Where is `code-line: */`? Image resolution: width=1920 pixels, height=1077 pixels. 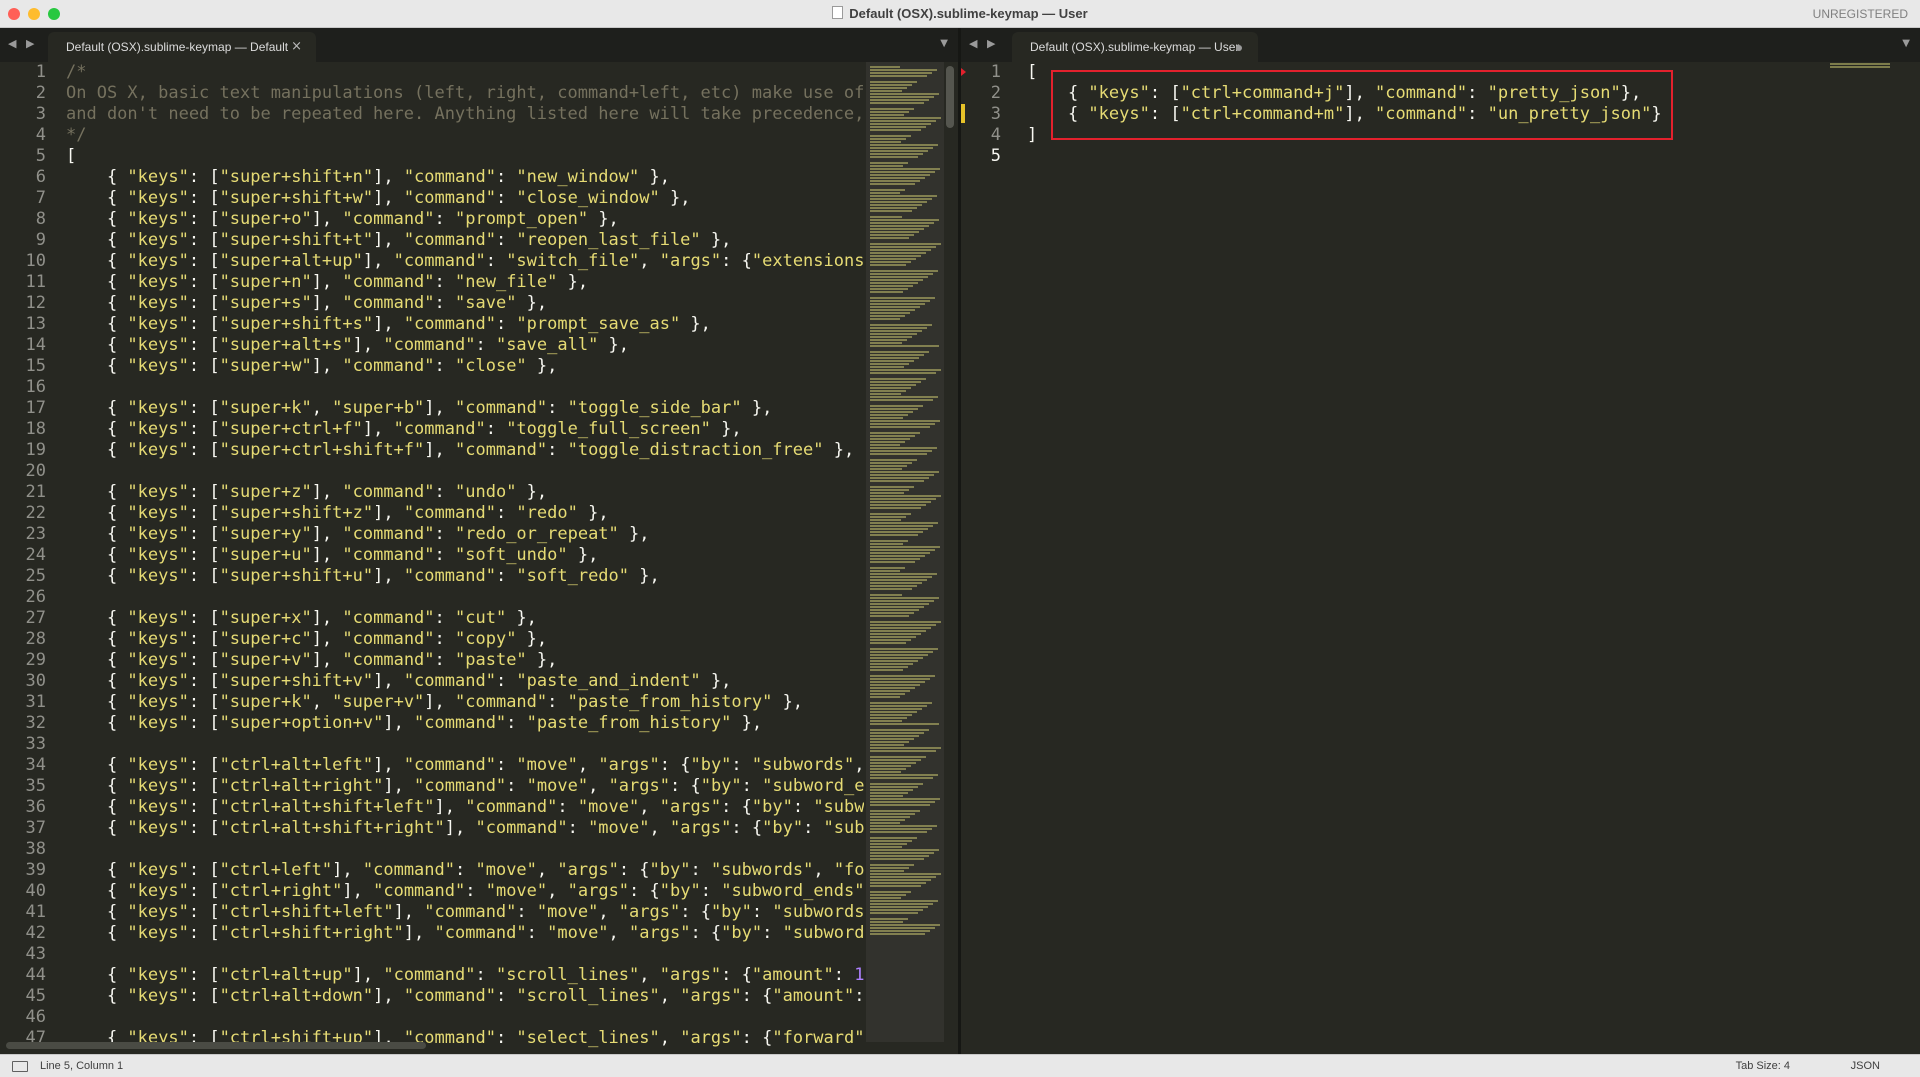 code-line: */ is located at coordinates (465, 135).